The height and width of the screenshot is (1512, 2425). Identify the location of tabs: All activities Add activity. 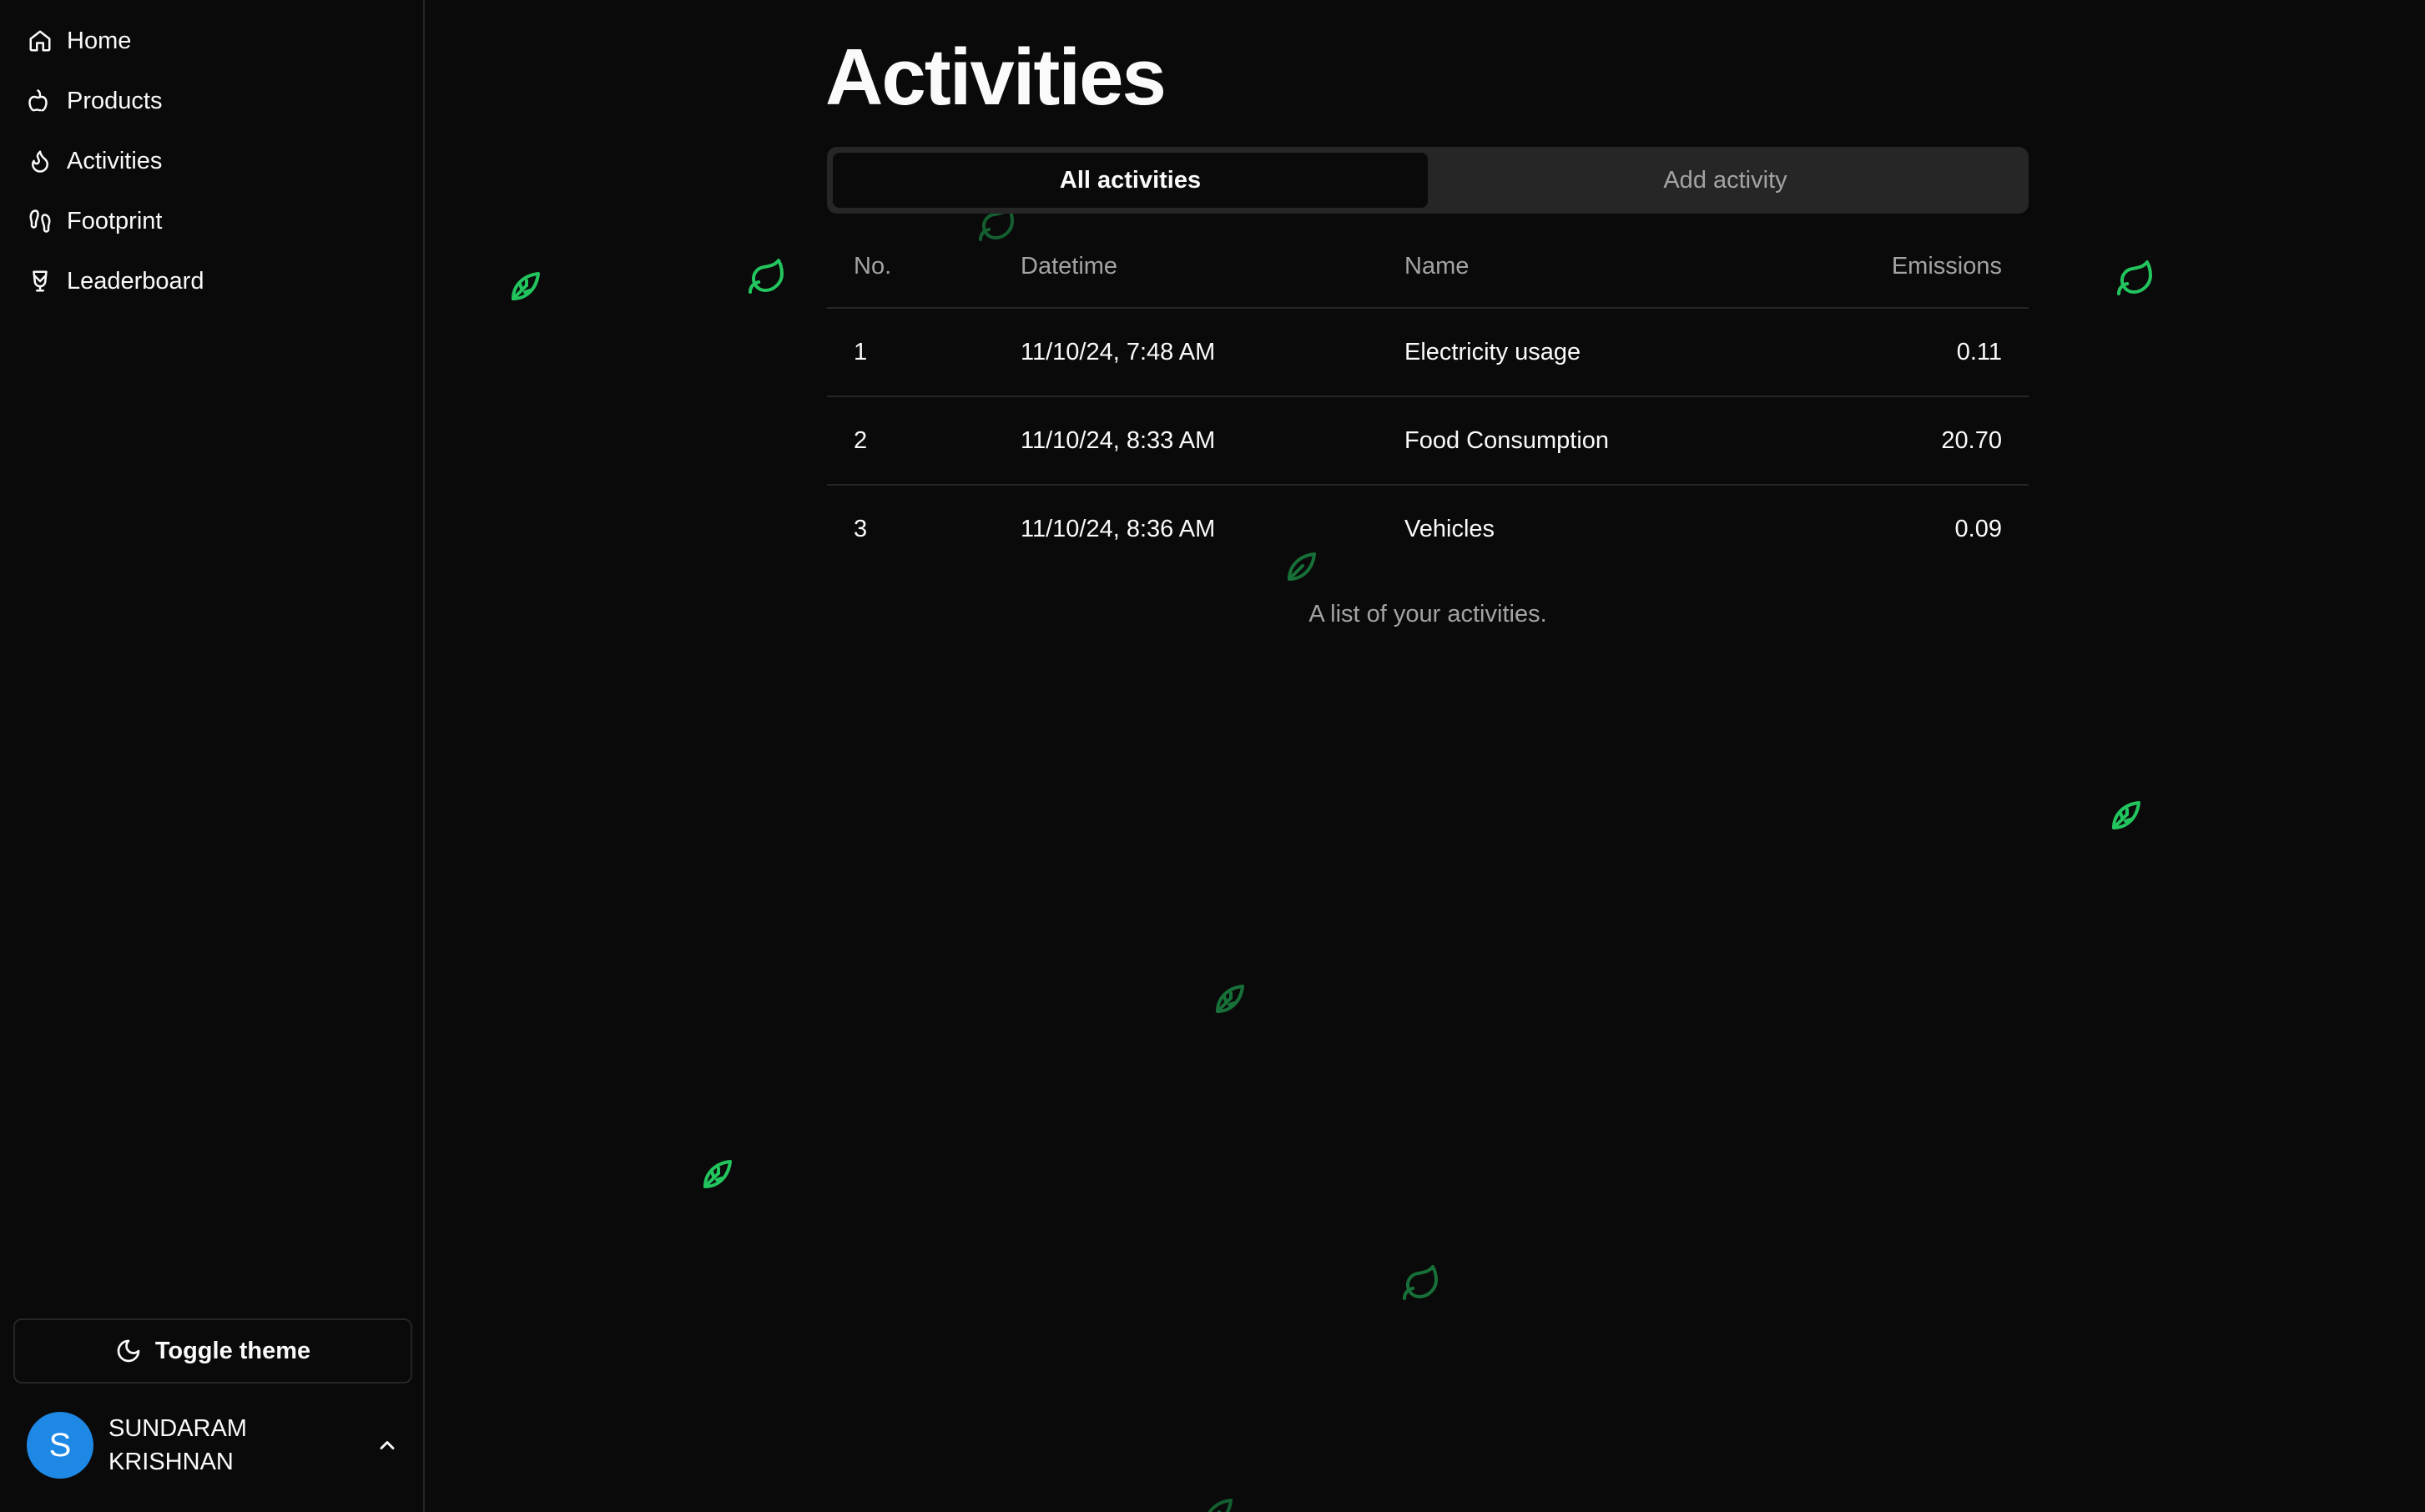
(1428, 180).